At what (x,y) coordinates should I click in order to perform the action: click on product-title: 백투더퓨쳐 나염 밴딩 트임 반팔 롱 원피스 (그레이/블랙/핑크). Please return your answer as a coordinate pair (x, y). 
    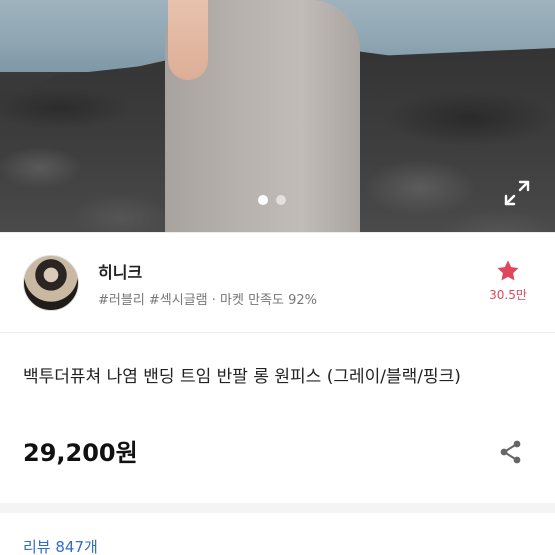
    Looking at the image, I should click on (242, 377).